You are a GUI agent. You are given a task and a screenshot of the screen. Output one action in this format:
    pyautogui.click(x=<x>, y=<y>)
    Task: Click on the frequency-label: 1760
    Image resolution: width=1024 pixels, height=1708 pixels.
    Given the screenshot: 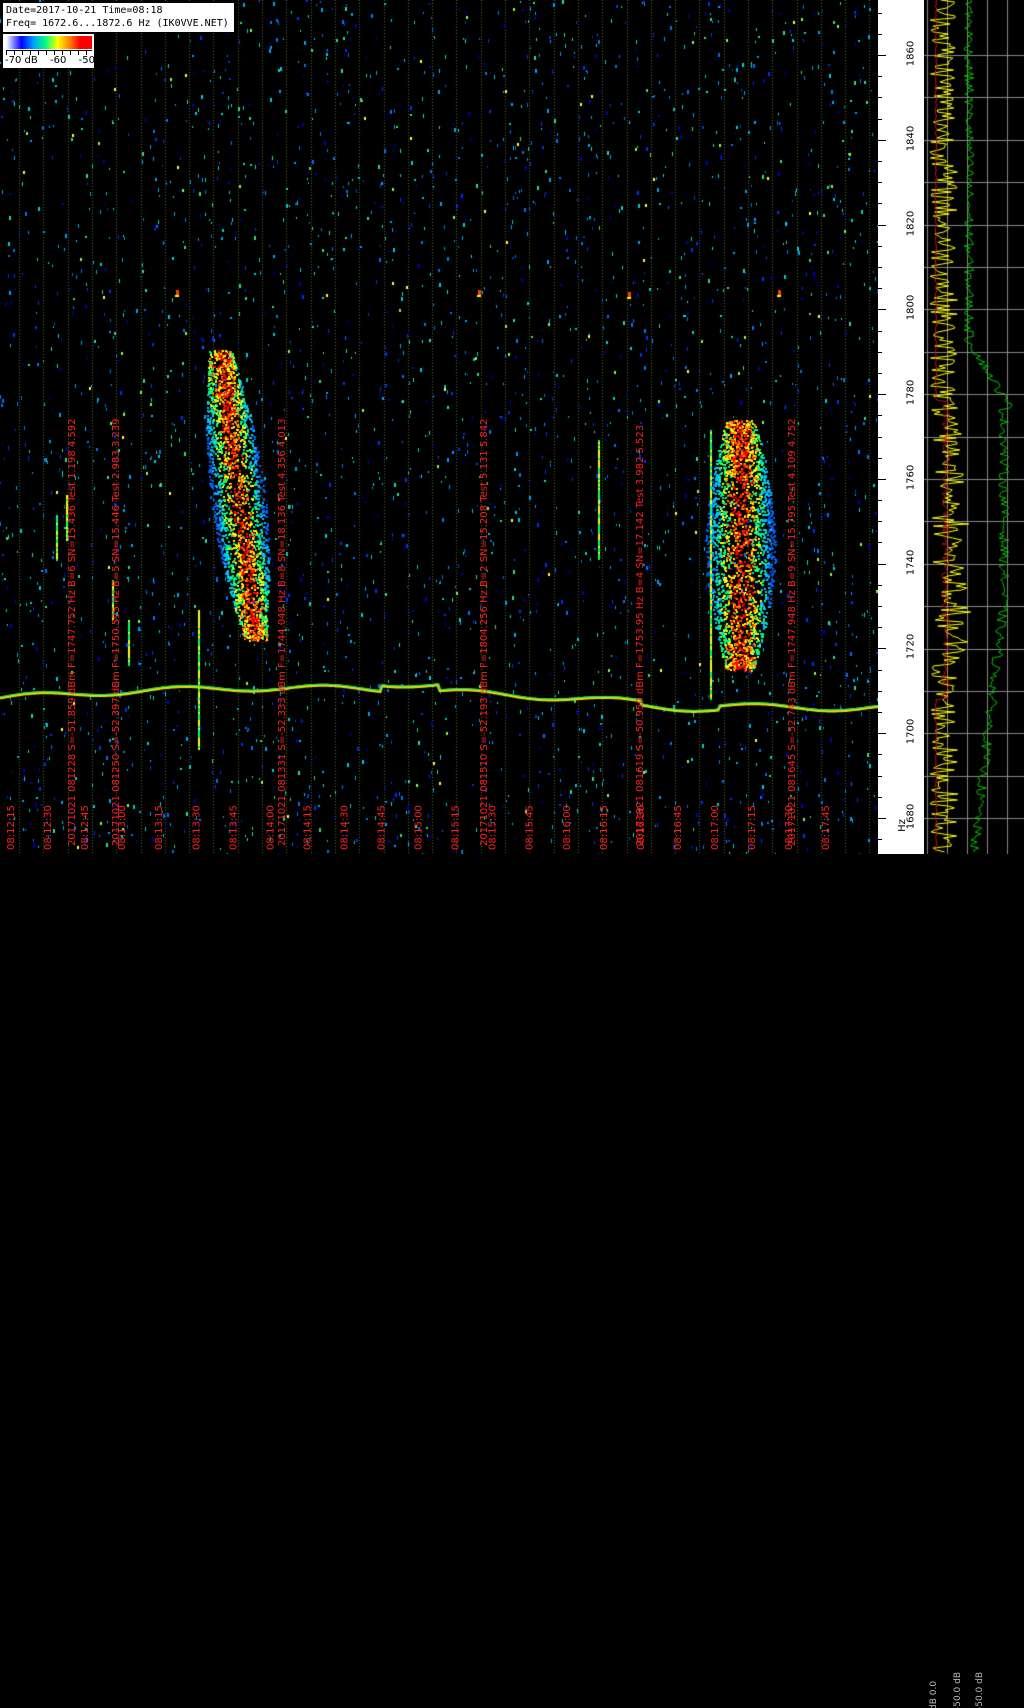 What is the action you would take?
    pyautogui.click(x=911, y=477)
    